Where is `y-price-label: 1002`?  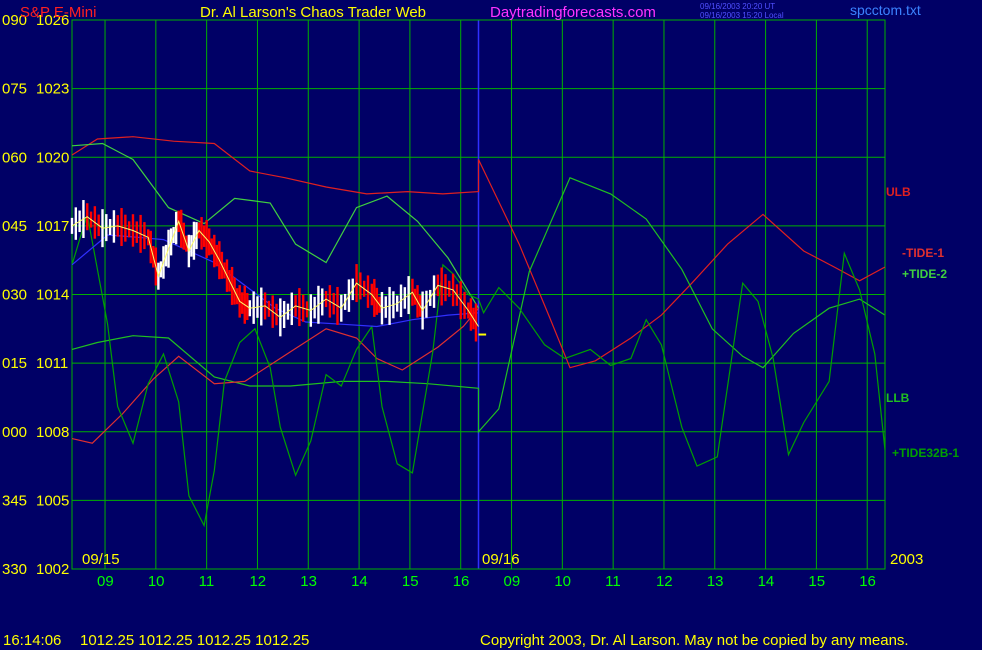
y-price-label: 1002 is located at coordinates (52, 569).